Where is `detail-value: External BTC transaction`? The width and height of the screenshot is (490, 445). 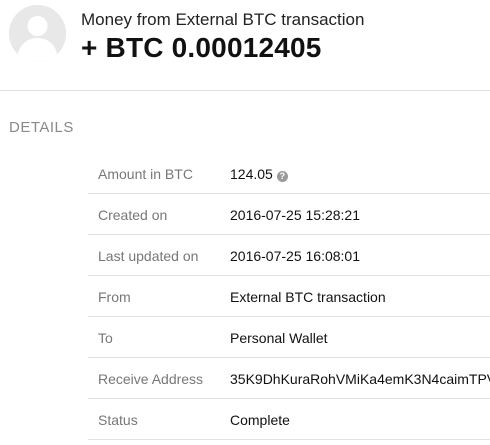 detail-value: External BTC transaction is located at coordinates (308, 297).